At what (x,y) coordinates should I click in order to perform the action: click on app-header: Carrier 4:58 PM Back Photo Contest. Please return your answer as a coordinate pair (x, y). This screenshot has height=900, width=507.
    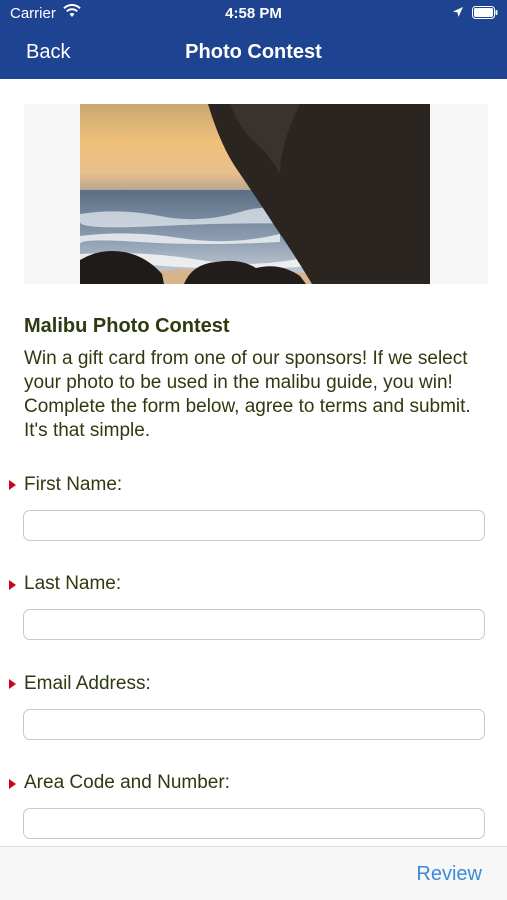
    Looking at the image, I should click on (253, 39).